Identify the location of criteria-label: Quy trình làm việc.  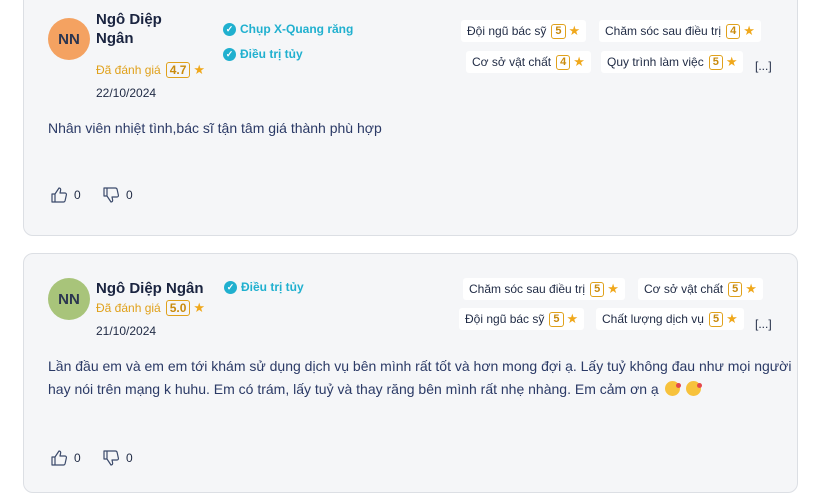
(655, 62).